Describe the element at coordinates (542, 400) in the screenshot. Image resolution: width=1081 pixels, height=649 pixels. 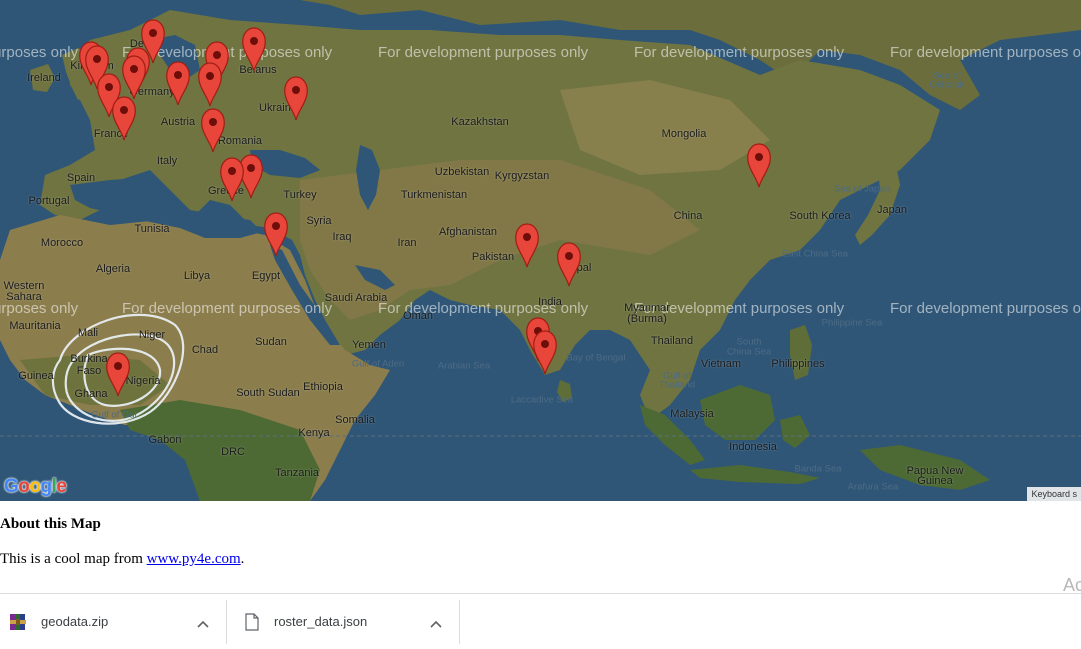
I see `sea-label: Laccadive Sea` at that location.